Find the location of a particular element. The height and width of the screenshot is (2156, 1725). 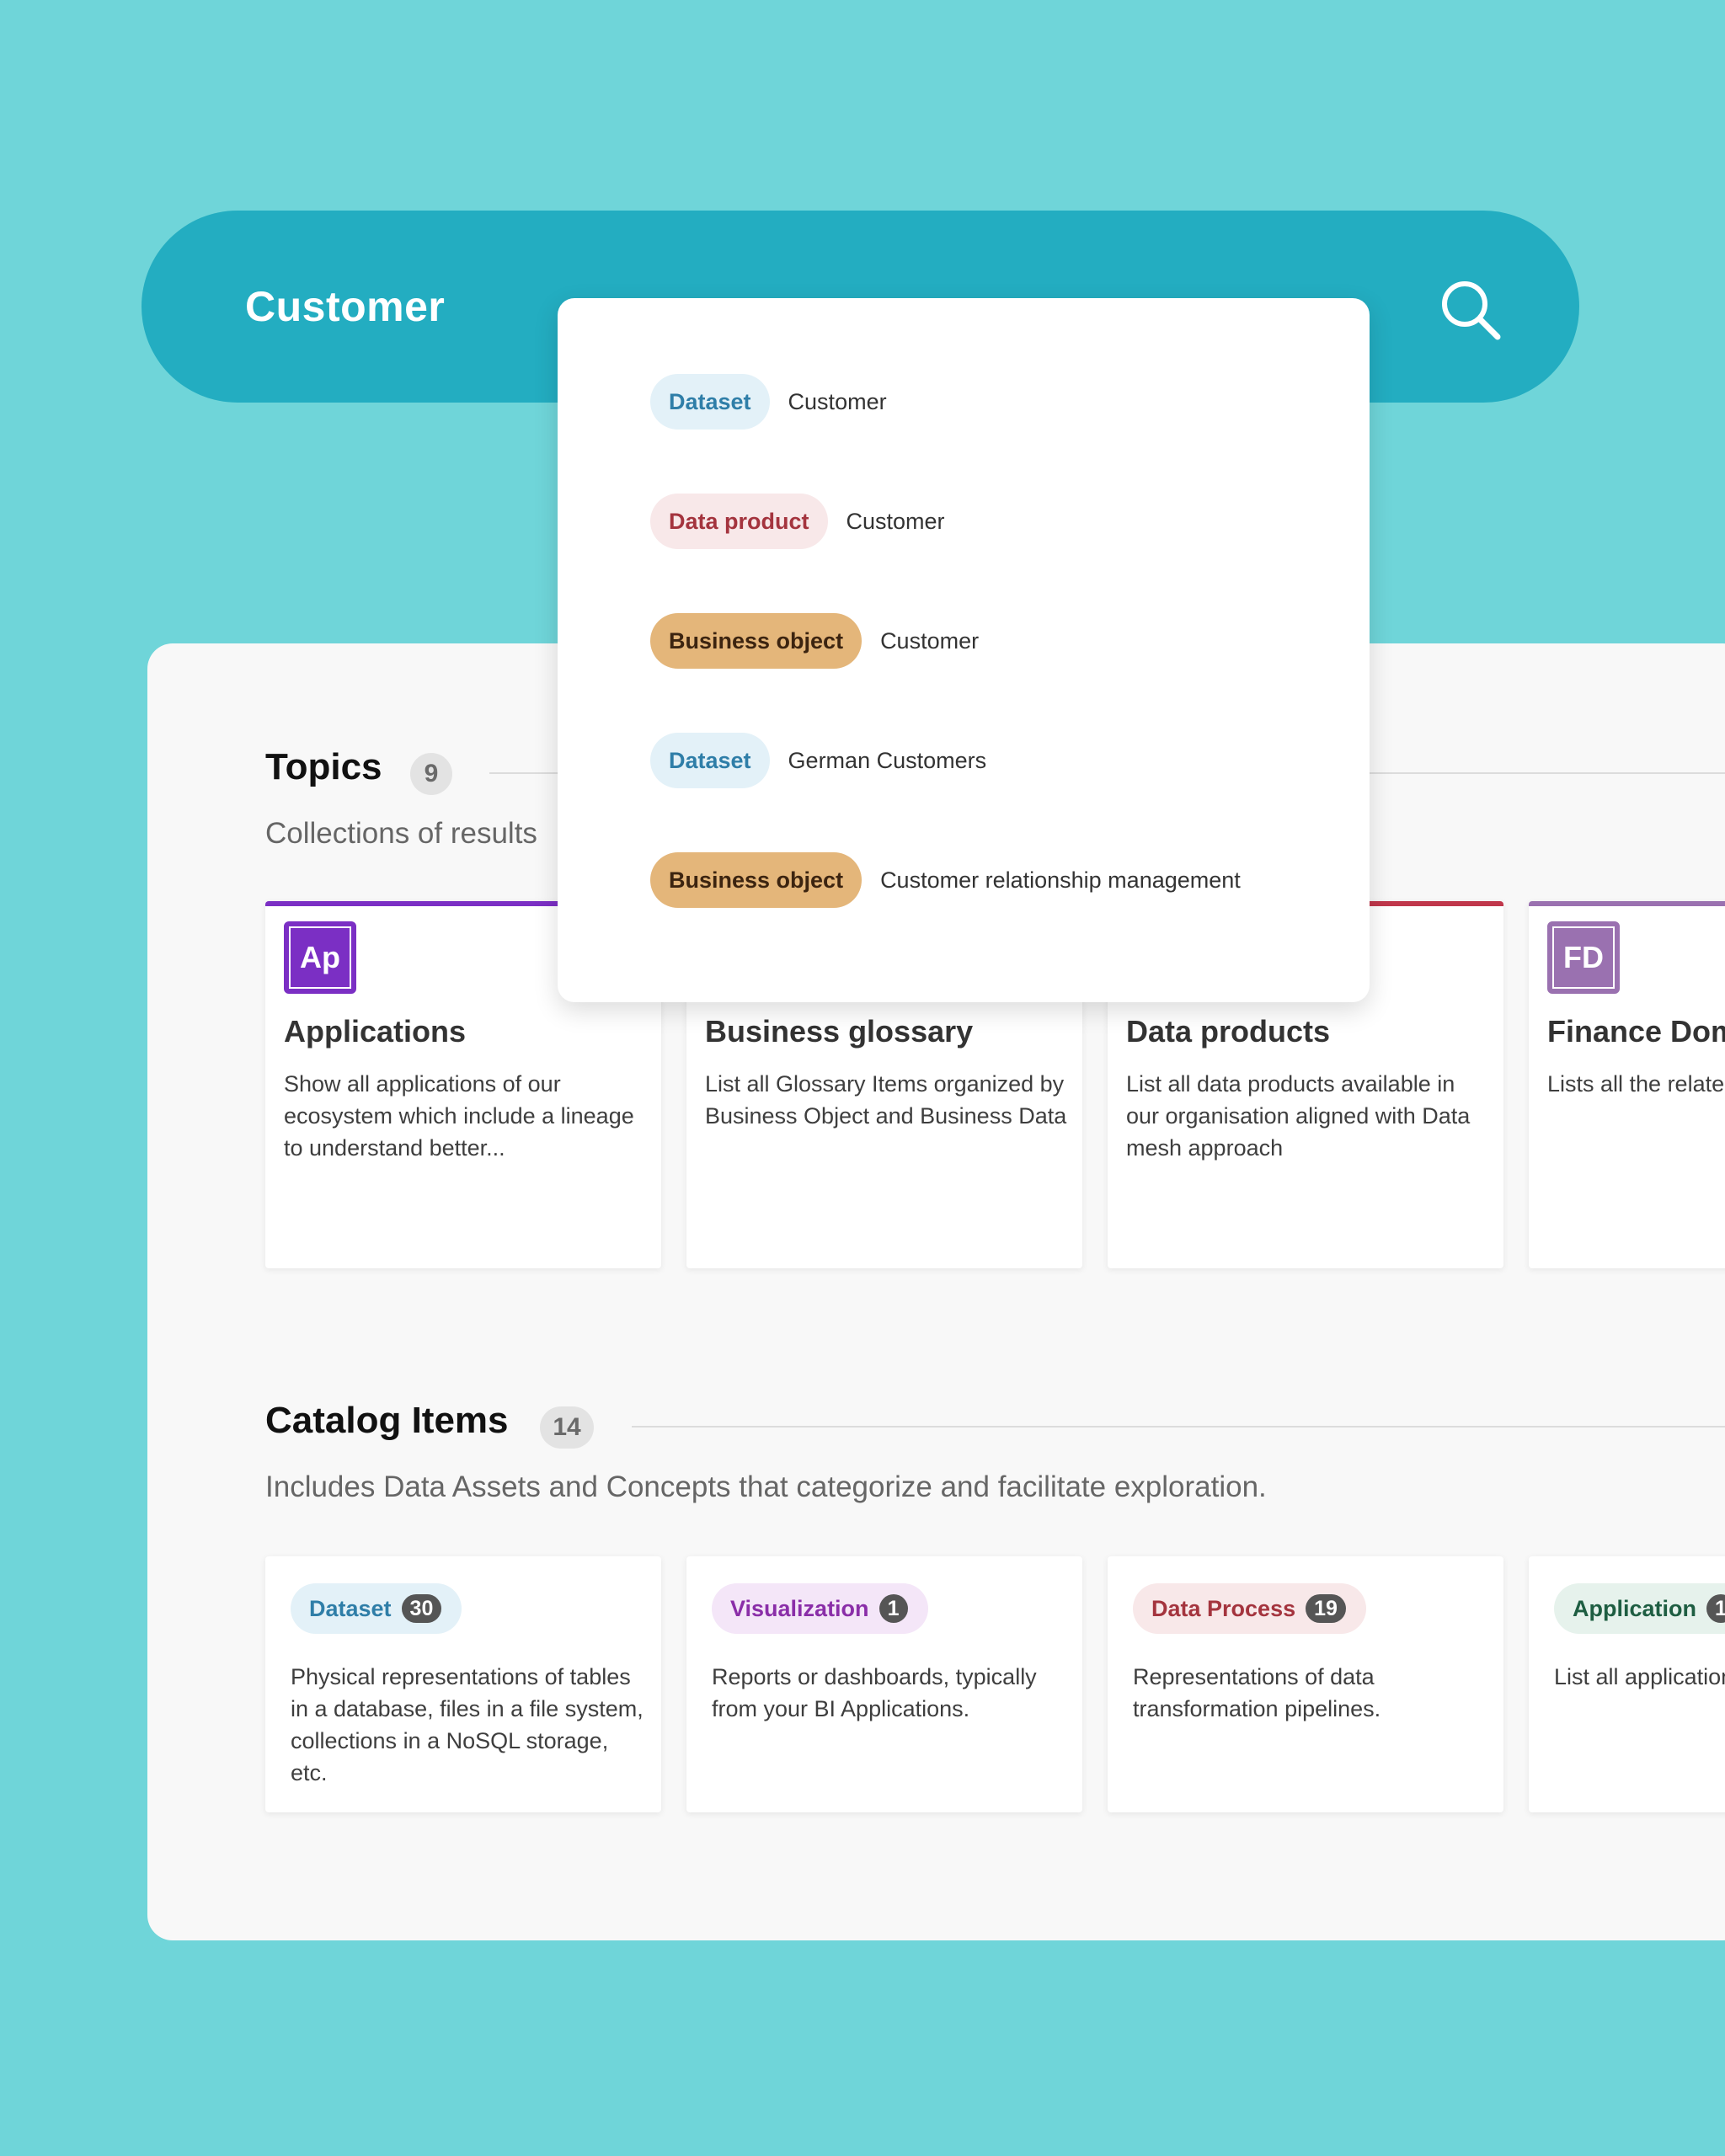

topic-avatar: FD is located at coordinates (1583, 958).